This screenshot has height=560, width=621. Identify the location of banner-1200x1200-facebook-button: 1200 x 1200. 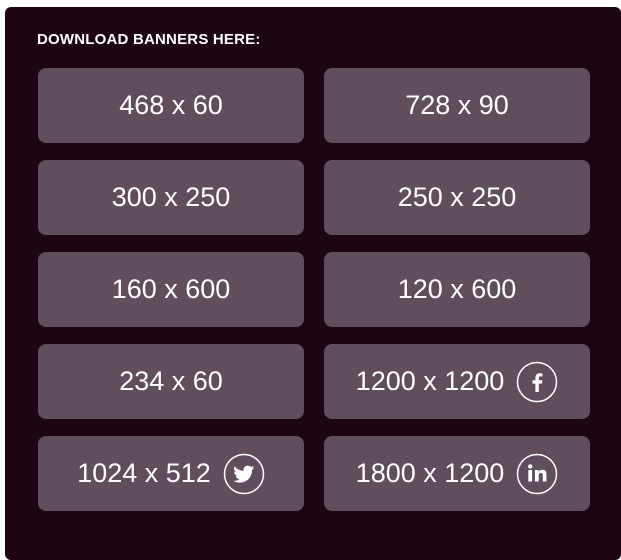
(457, 381).